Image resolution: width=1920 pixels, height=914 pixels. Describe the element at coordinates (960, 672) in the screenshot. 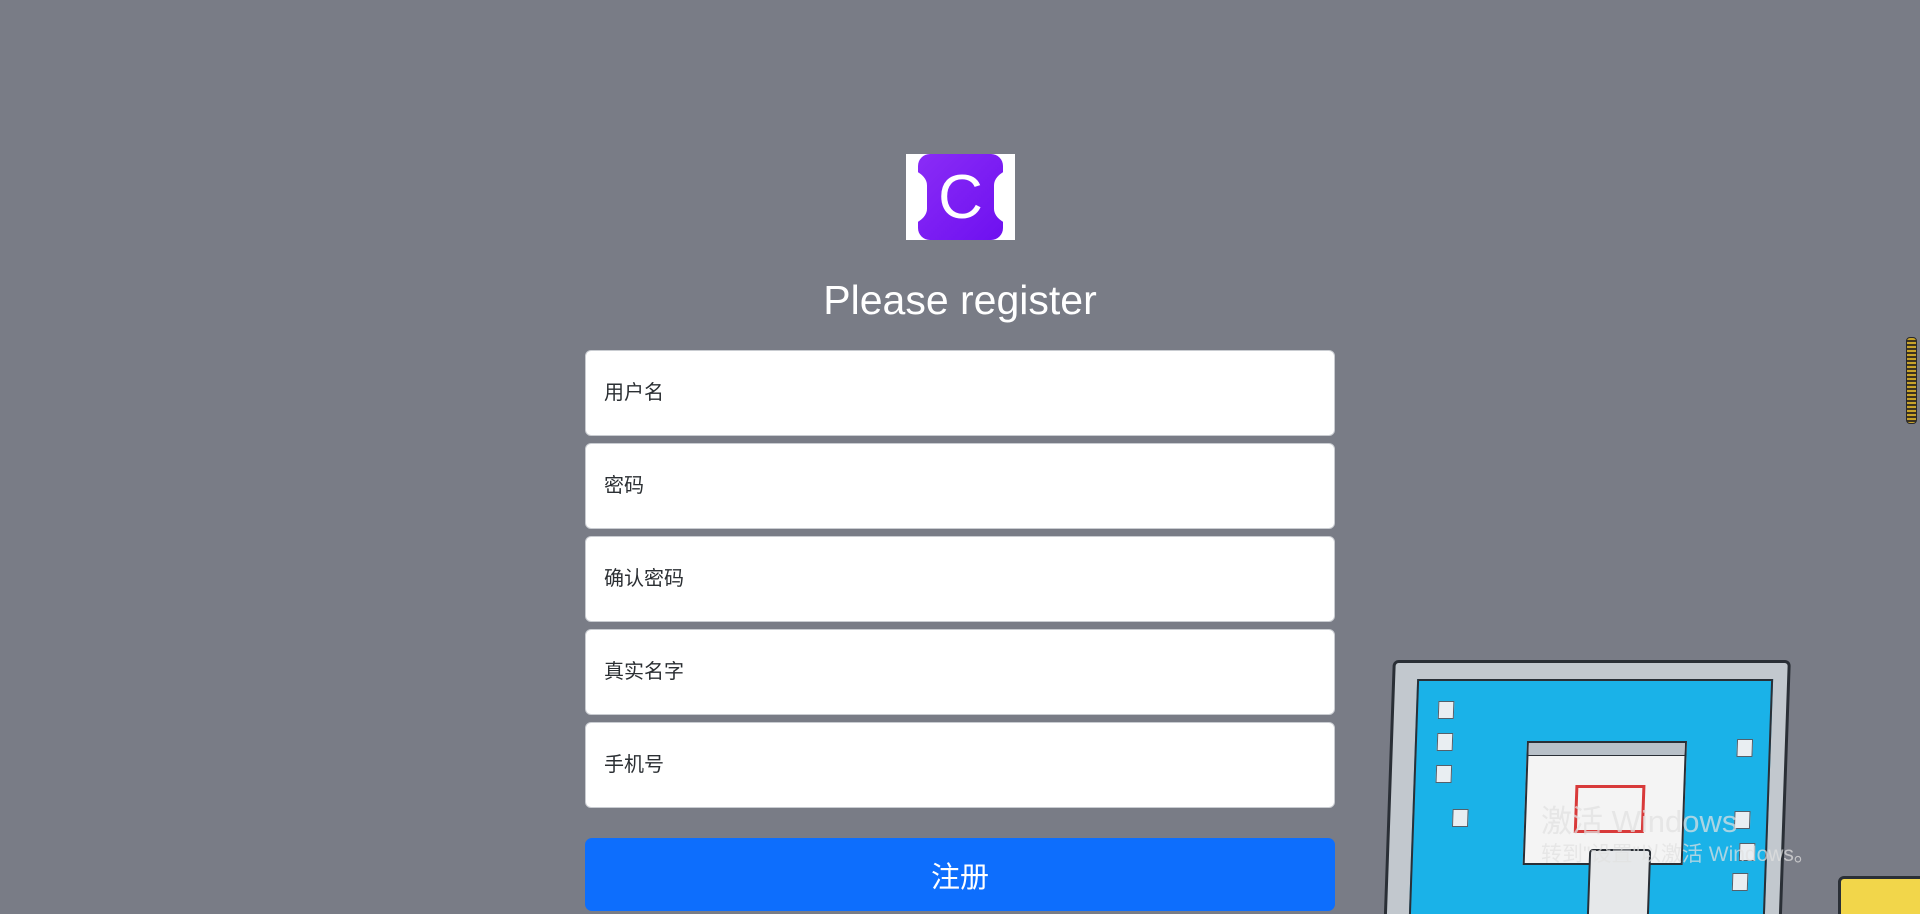

I see `real-name-input` at that location.